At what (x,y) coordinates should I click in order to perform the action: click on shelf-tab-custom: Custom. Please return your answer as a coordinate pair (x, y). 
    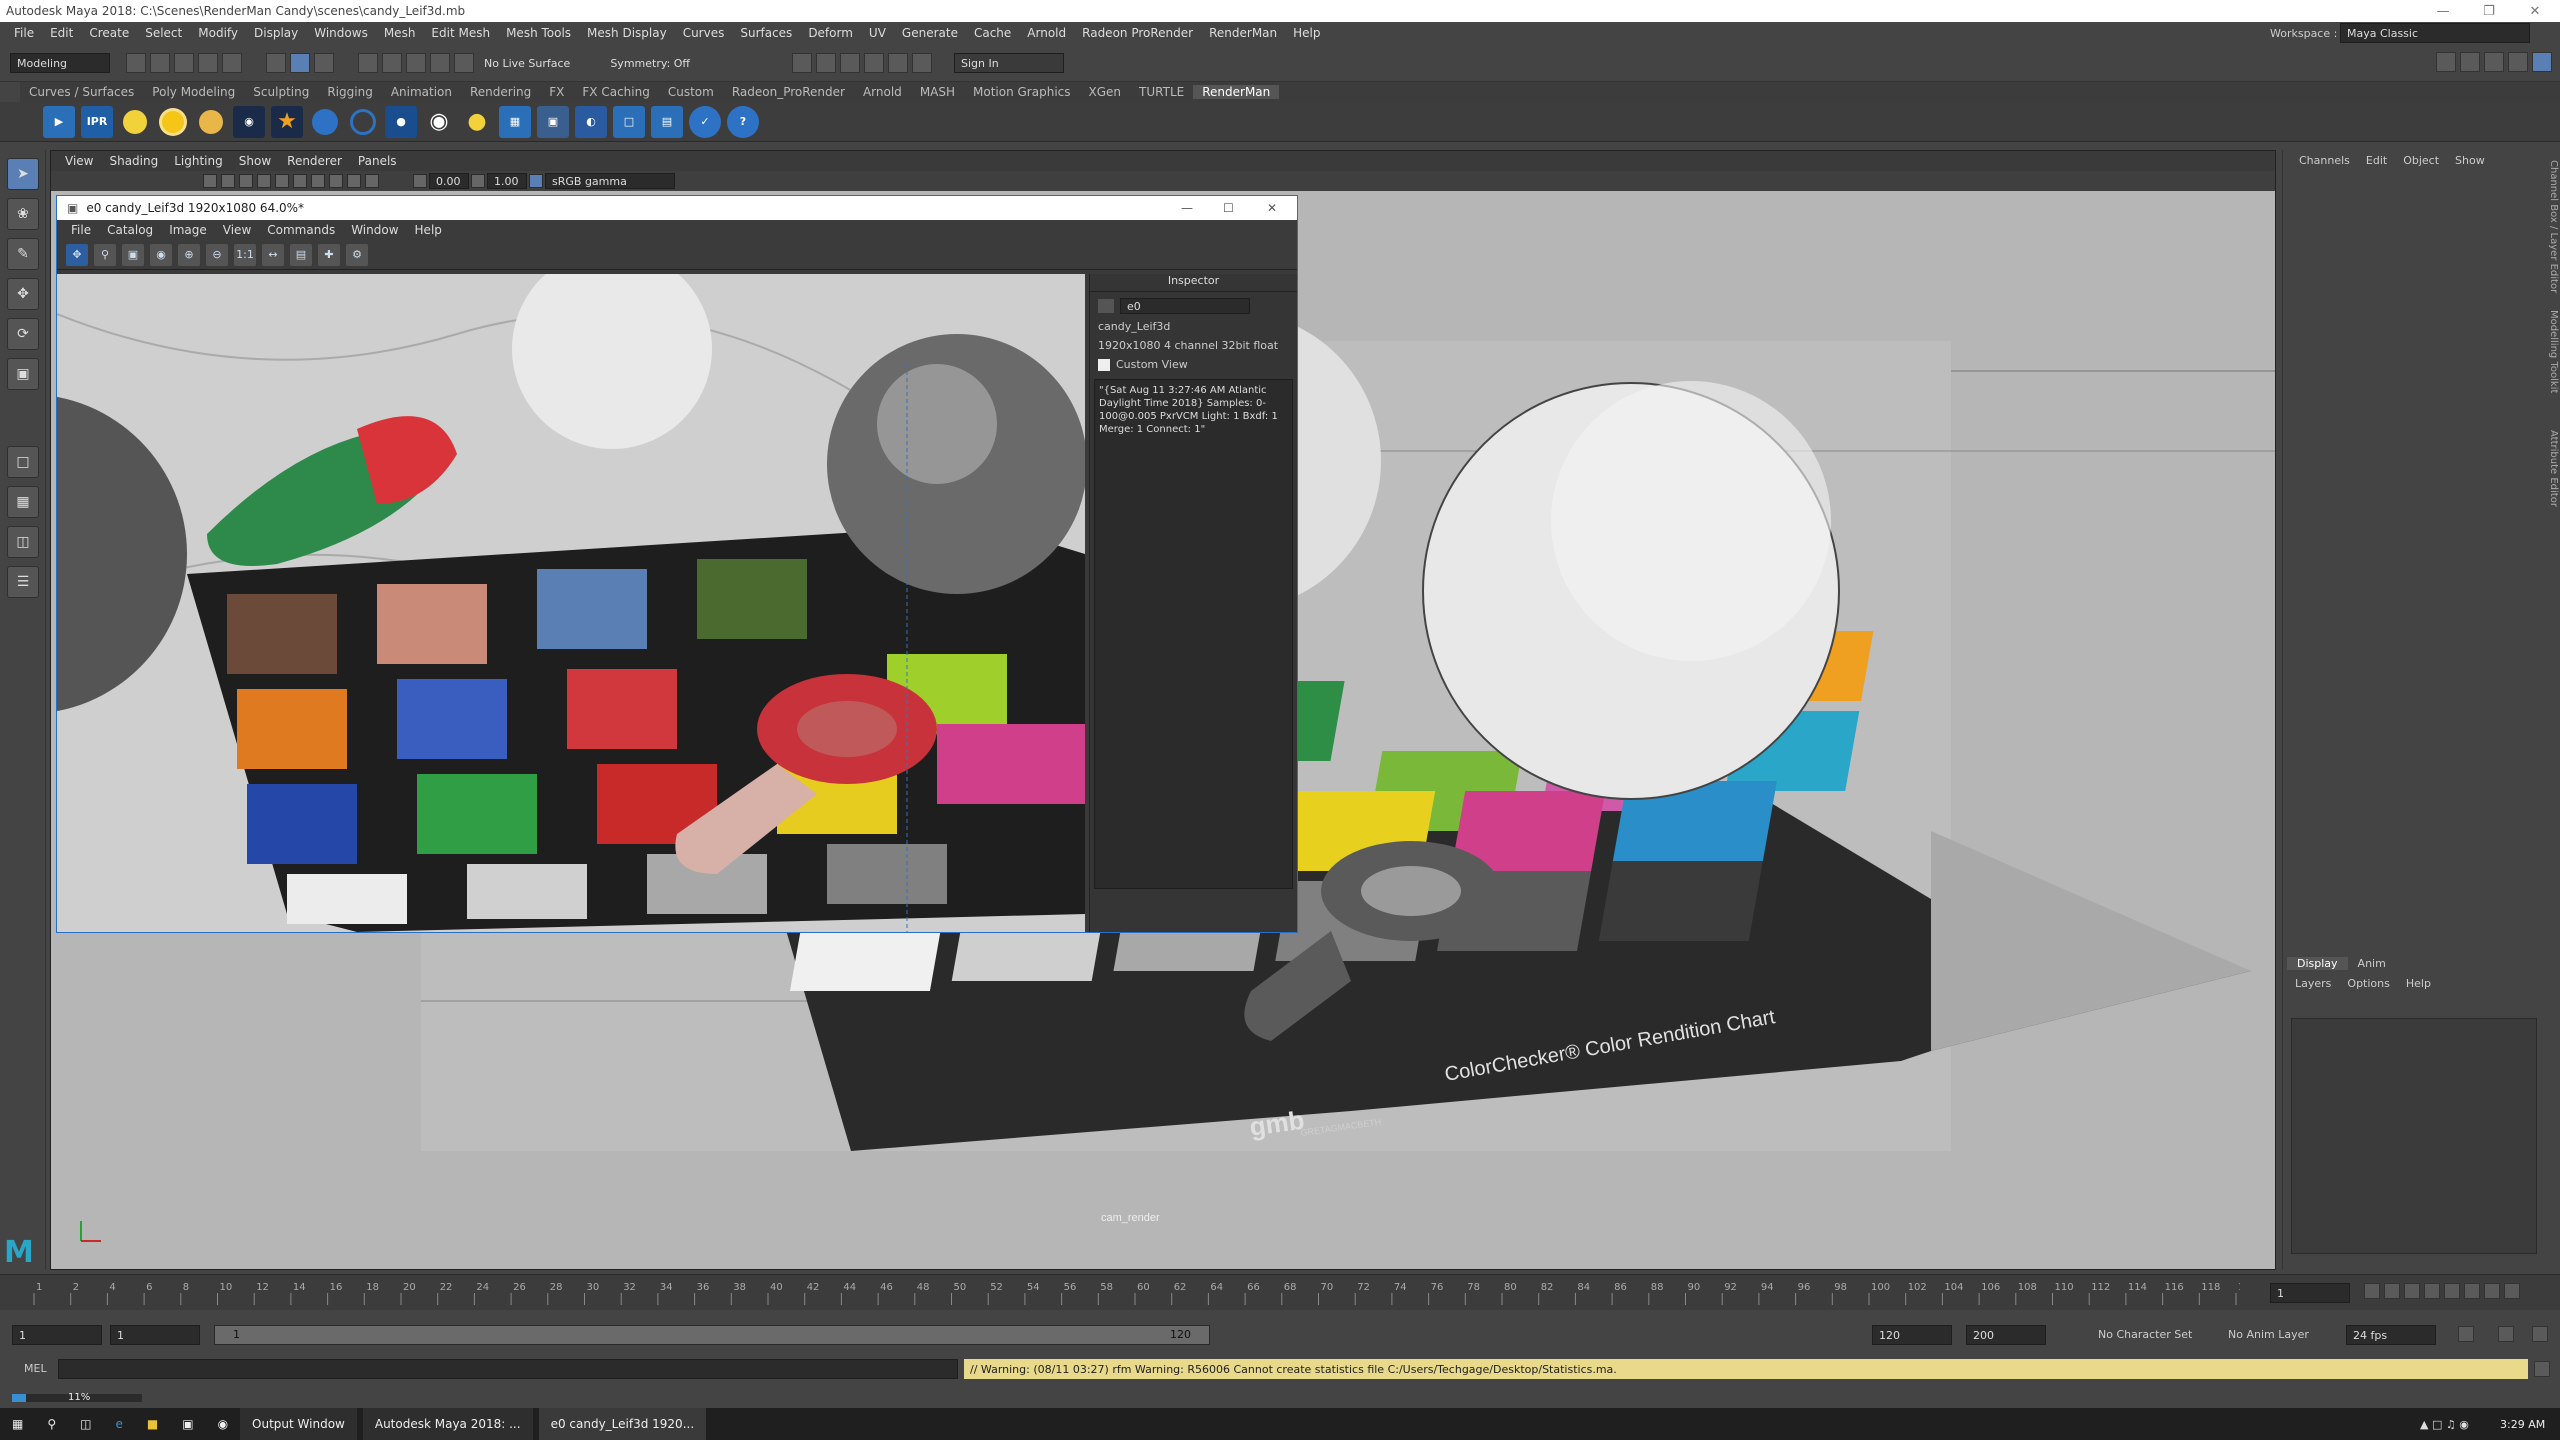
    Looking at the image, I should click on (691, 92).